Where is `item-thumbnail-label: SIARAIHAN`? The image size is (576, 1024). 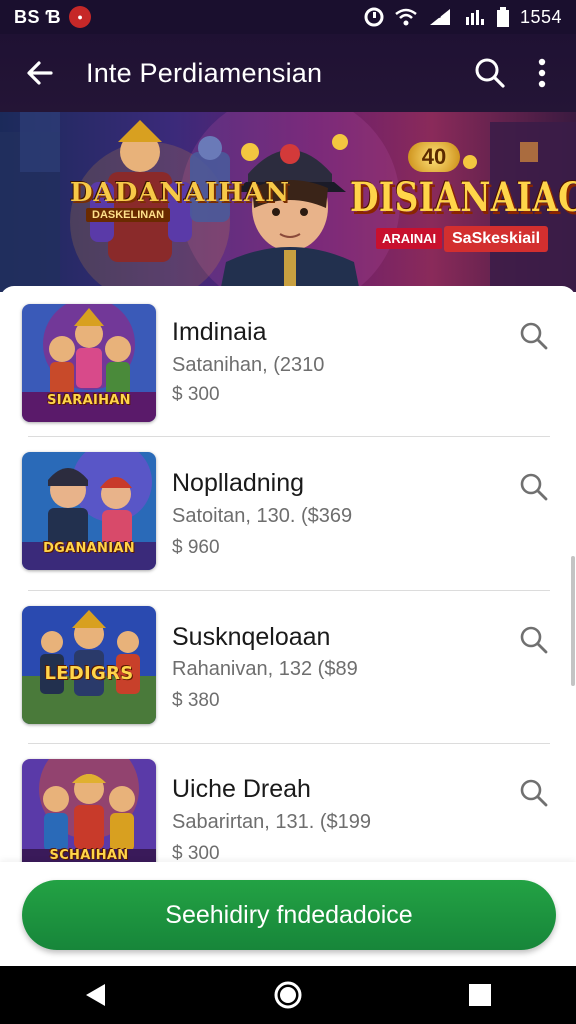
item-thumbnail-label: SIARAIHAN is located at coordinates (89, 400).